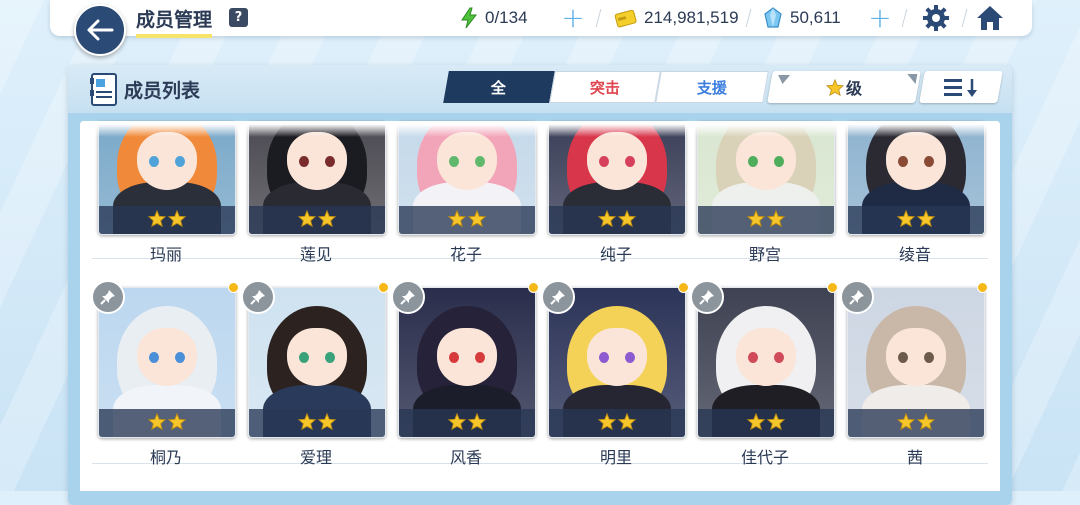 This screenshot has height=505, width=1080. Describe the element at coordinates (844, 87) in the screenshot. I see `sort-button: 级` at that location.